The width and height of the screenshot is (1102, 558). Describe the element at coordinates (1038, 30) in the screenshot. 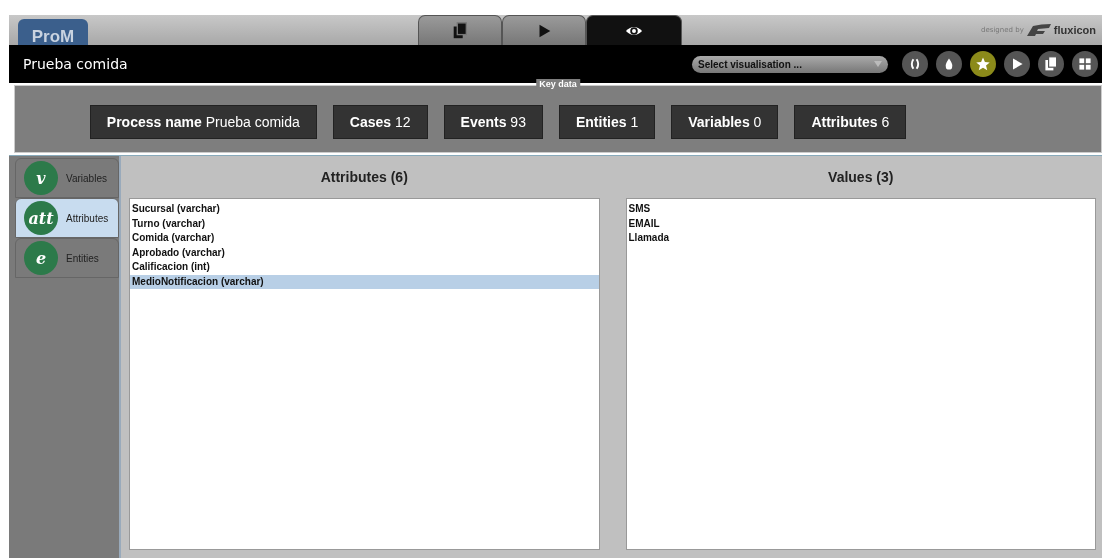

I see `brand-logo-icon` at that location.